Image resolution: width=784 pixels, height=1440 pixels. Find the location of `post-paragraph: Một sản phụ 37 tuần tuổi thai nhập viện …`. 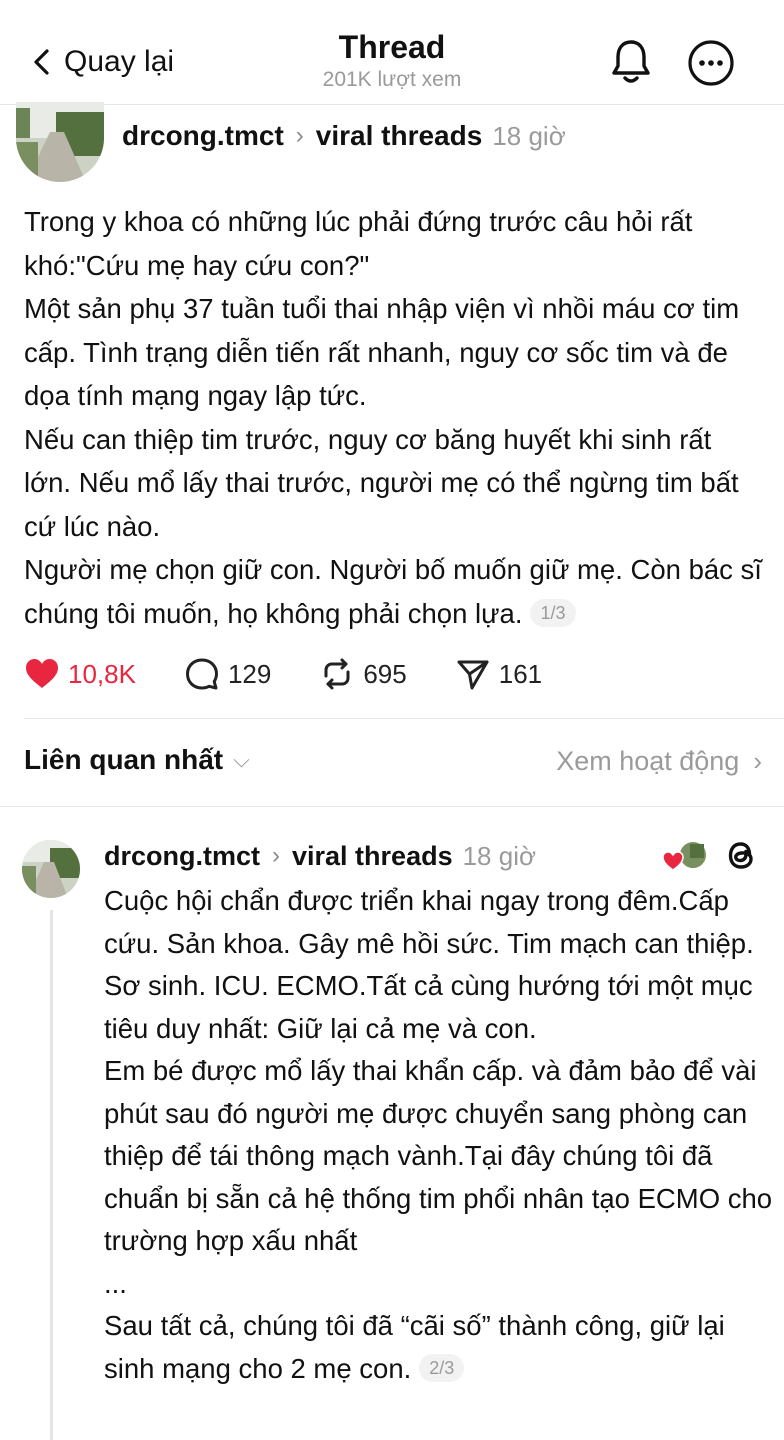

post-paragraph: Một sản phụ 37 tuần tuổi thai nhập viện … is located at coordinates (382, 352).